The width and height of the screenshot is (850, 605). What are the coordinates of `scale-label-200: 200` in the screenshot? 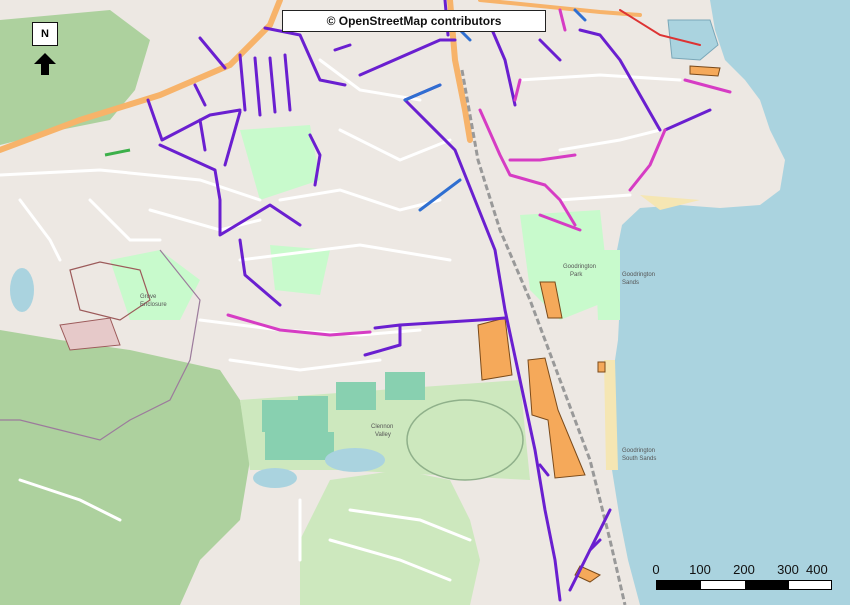 It's located at (744, 569).